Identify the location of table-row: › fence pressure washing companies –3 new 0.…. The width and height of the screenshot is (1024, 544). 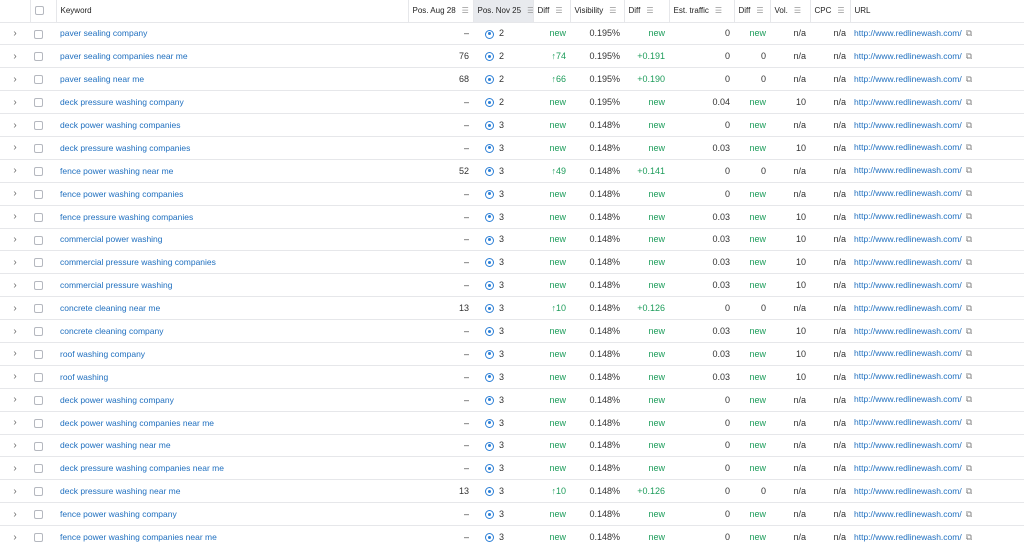
(512, 217).